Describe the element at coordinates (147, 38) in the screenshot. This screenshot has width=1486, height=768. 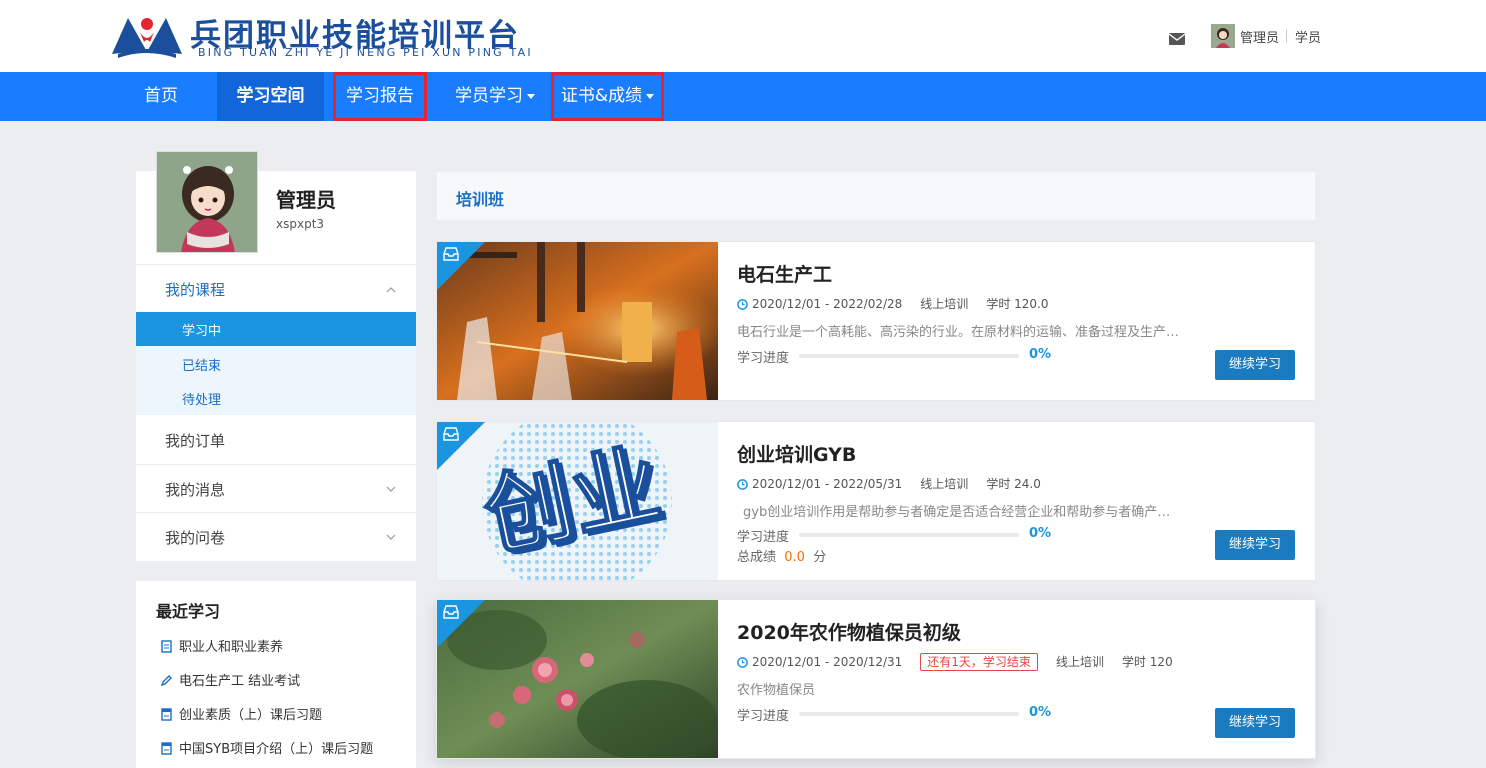
I see `logo-book-icon` at that location.